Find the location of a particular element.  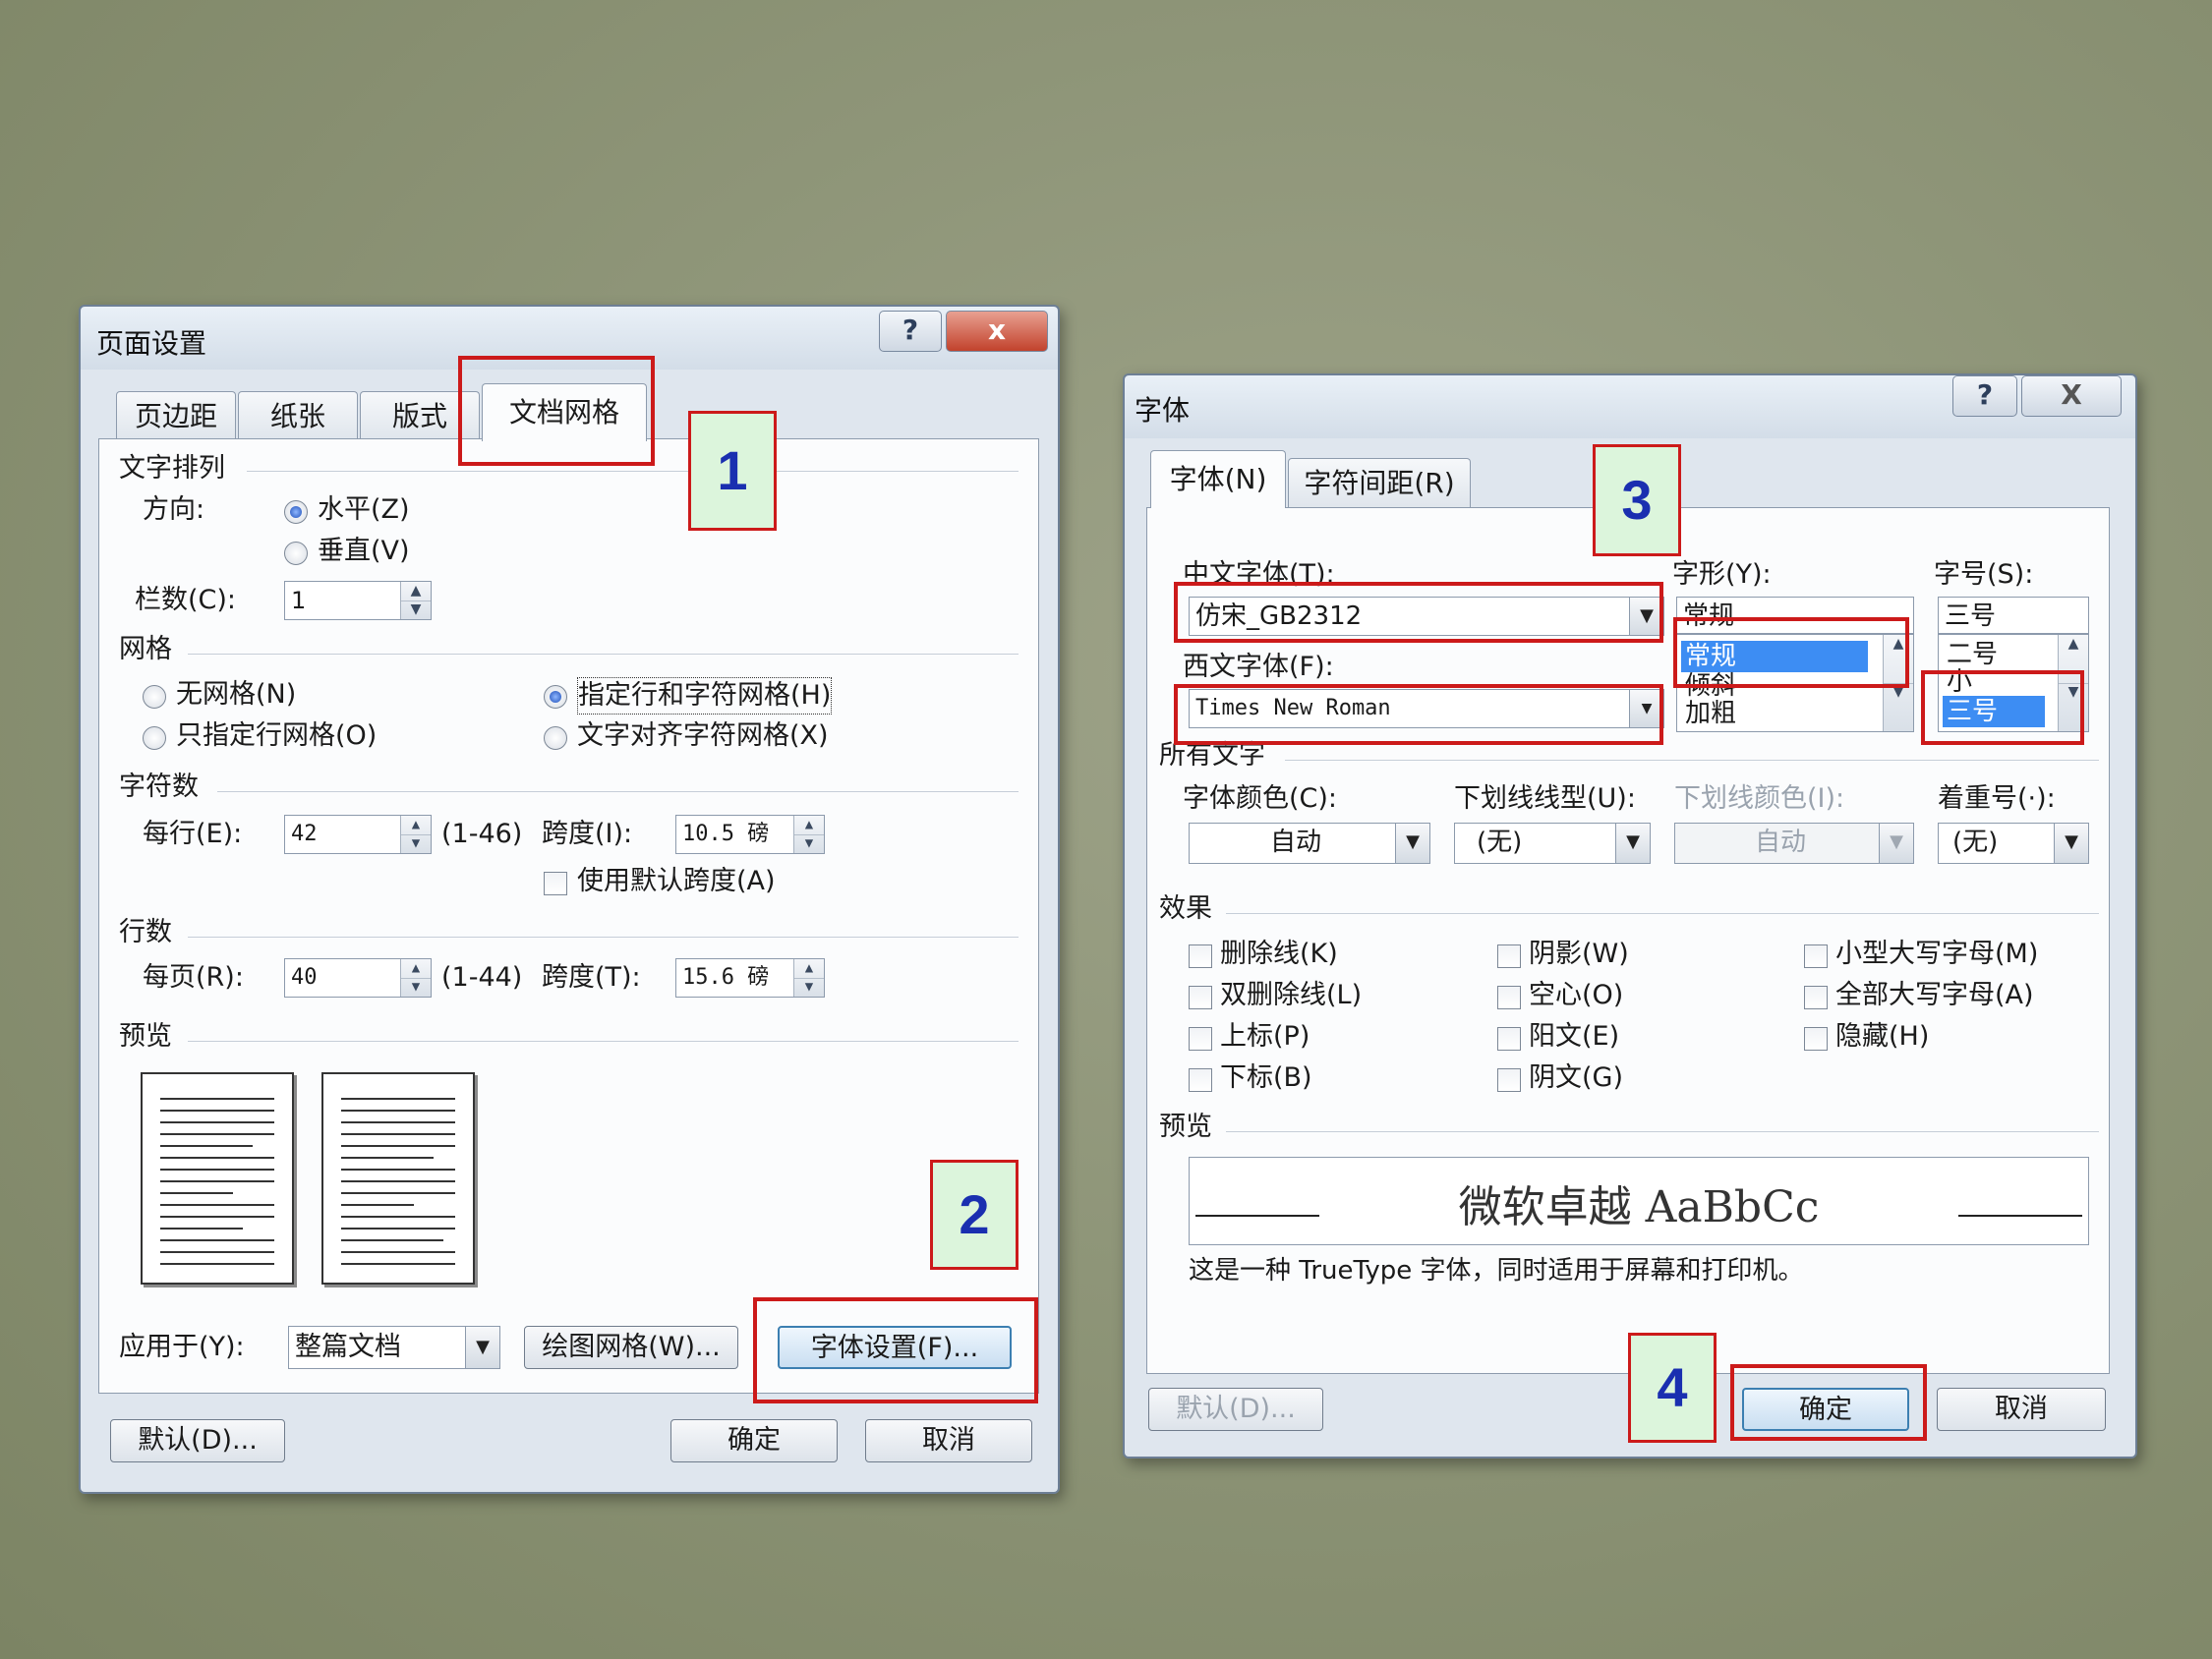

lines-per-page-spinner: ▲ ▼ is located at coordinates (416, 978).